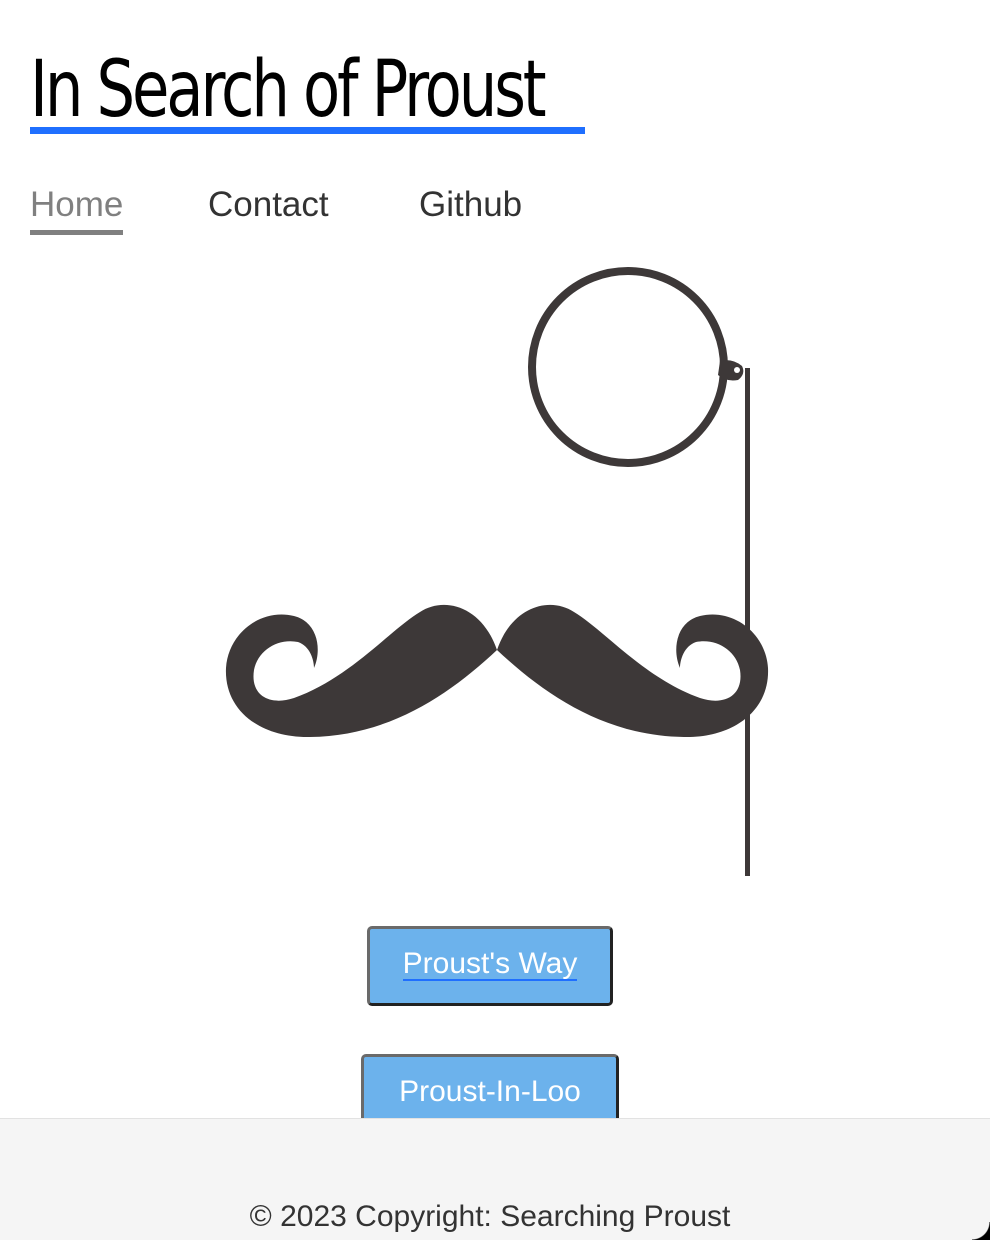 The image size is (990, 1240). What do you see at coordinates (747, 622) in the screenshot?
I see `monocle-handle-icon` at bounding box center [747, 622].